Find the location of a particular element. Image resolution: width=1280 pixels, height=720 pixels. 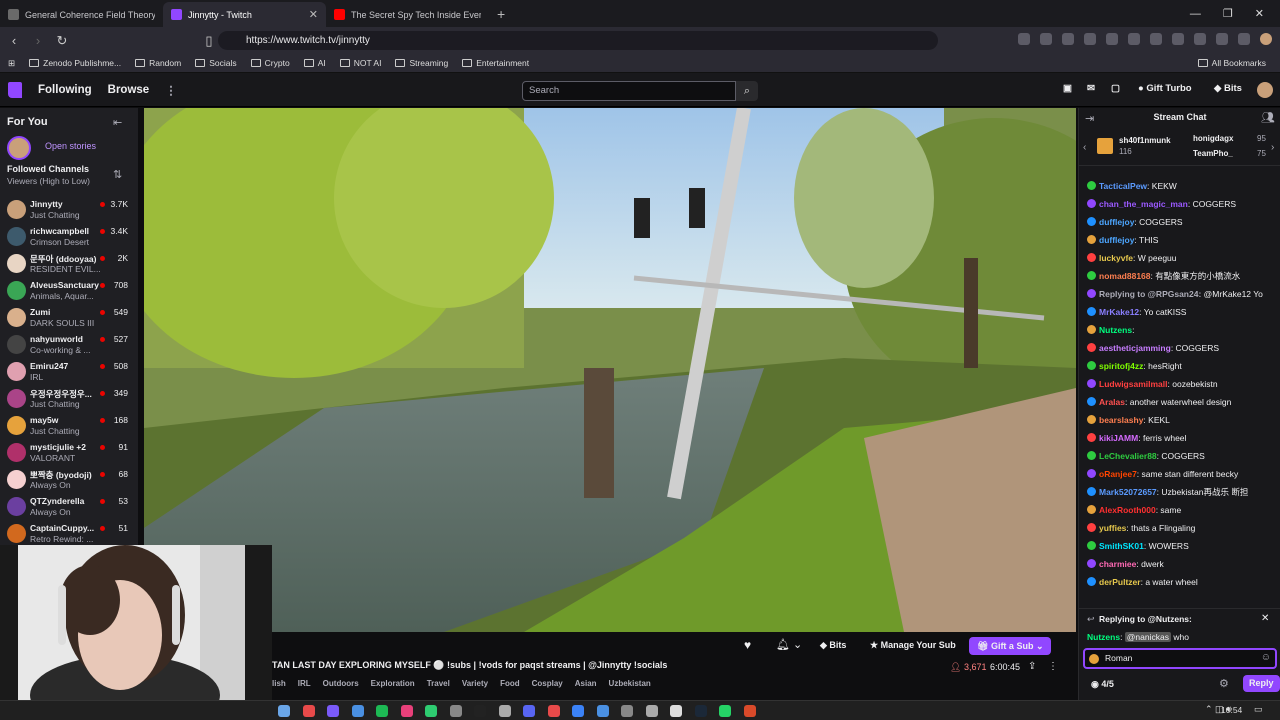

sidebar-channel: 문뚜아 (ddooyaa) RESIDENT EVIL... 2K is located at coordinates (69, 263).